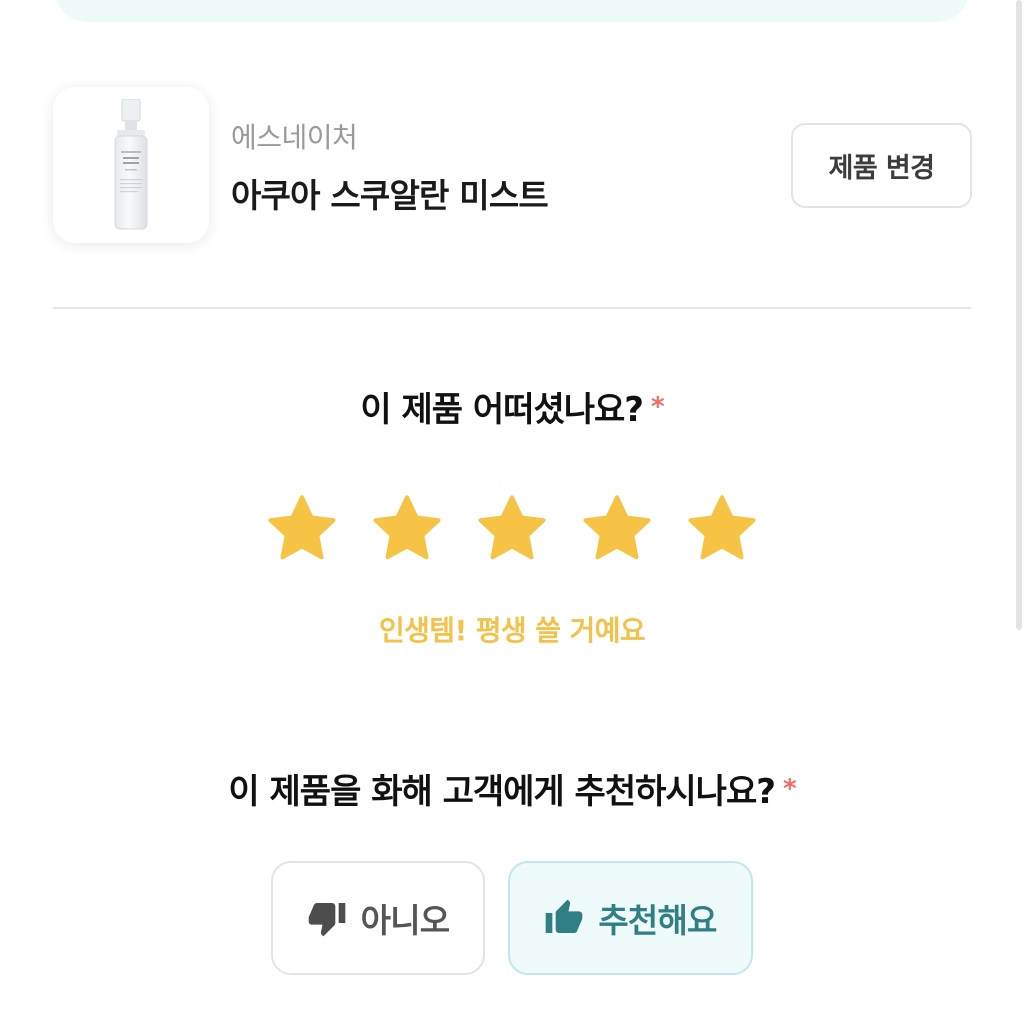 Image resolution: width=1024 pixels, height=1024 pixels. Describe the element at coordinates (326, 920) in the screenshot. I see `thumbs-down-icon` at that location.